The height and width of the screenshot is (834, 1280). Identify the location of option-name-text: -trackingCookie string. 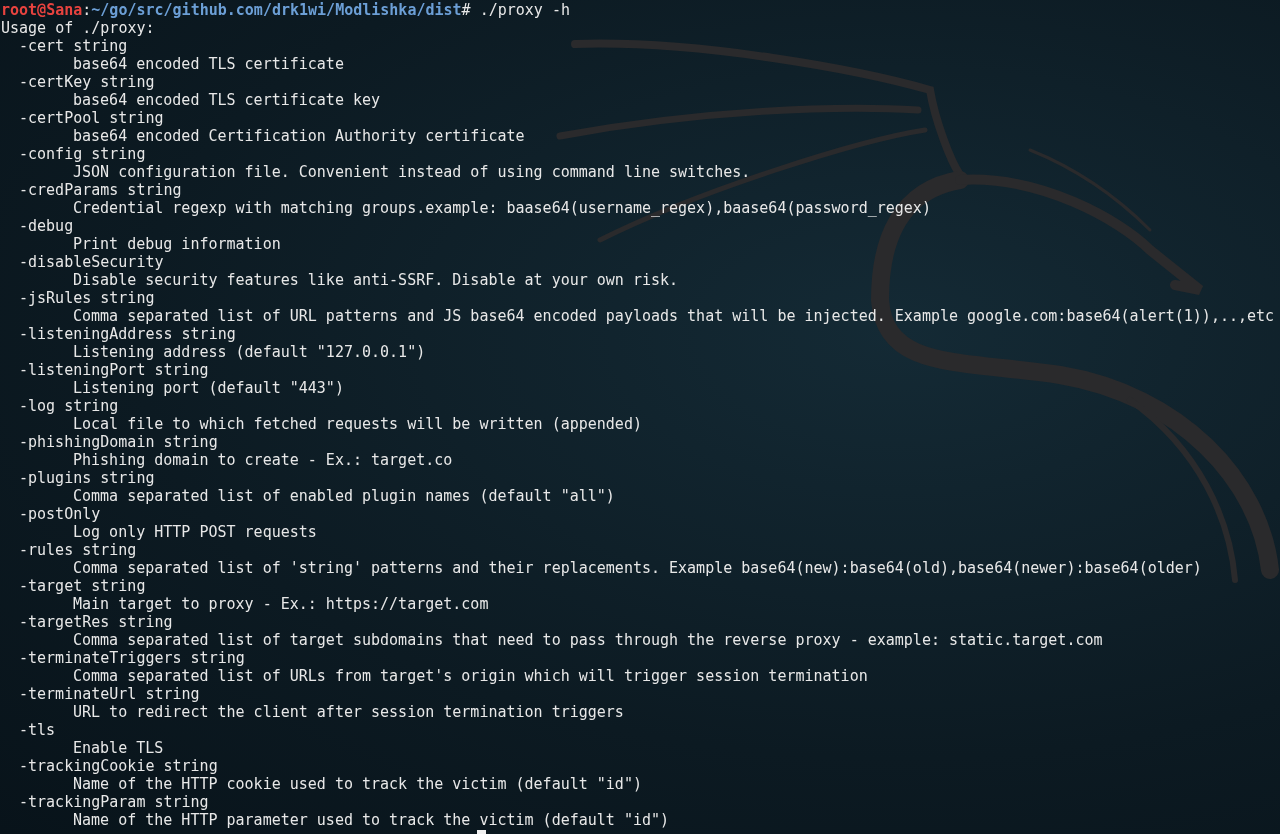
(118, 766).